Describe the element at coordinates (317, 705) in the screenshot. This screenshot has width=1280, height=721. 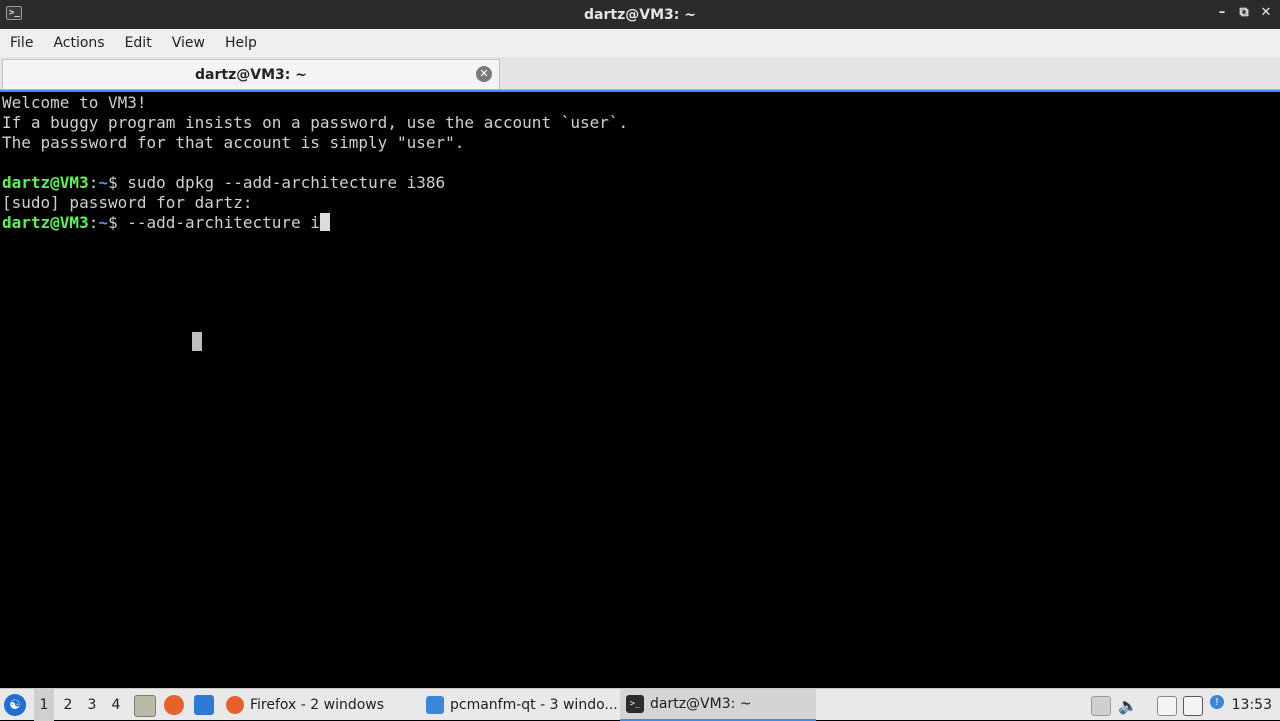
I see `task-label: Firefox - 2 windows` at that location.